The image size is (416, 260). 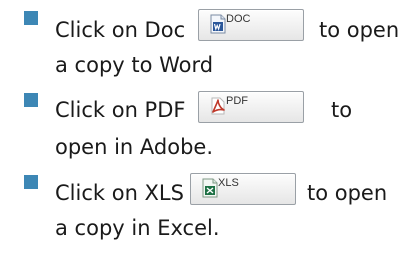 I want to click on pdf-icon, so click(x=218, y=106).